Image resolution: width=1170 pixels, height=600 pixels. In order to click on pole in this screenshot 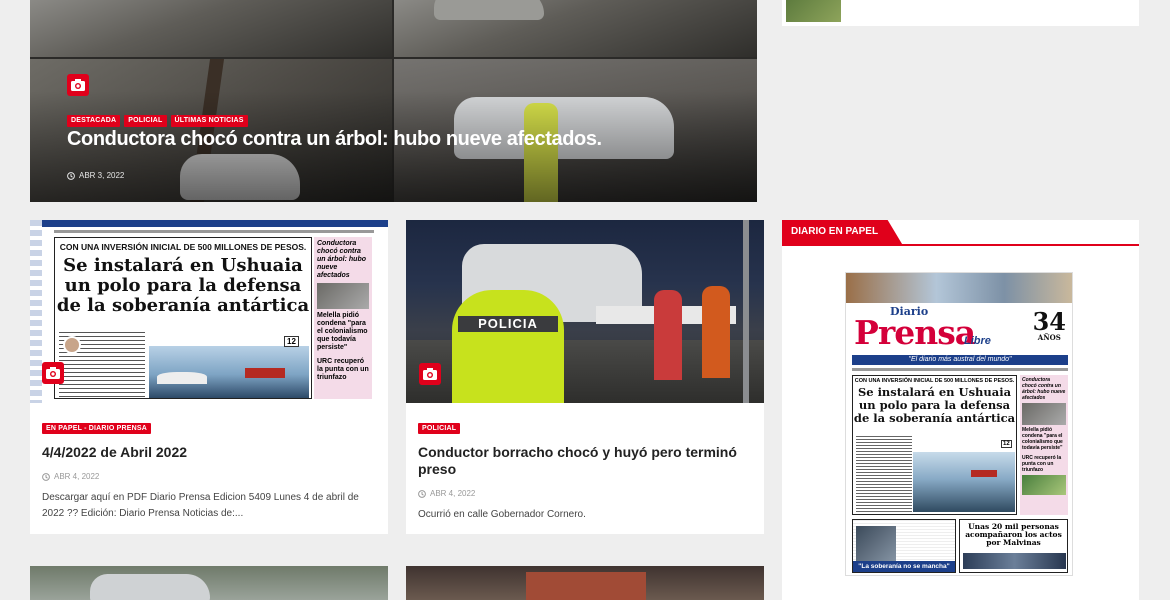, I will do `click(746, 311)`.